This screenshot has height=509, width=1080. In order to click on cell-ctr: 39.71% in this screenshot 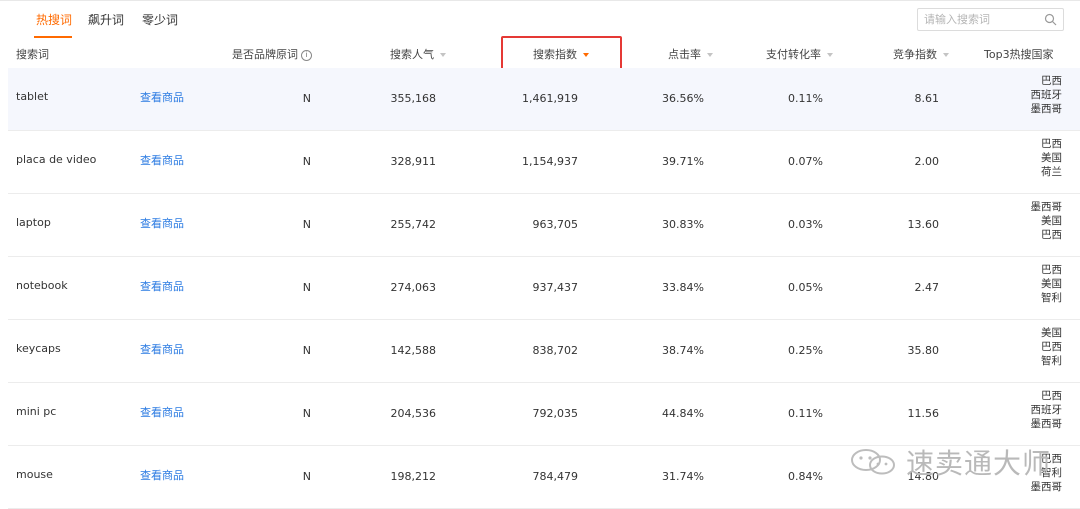, I will do `click(683, 161)`.